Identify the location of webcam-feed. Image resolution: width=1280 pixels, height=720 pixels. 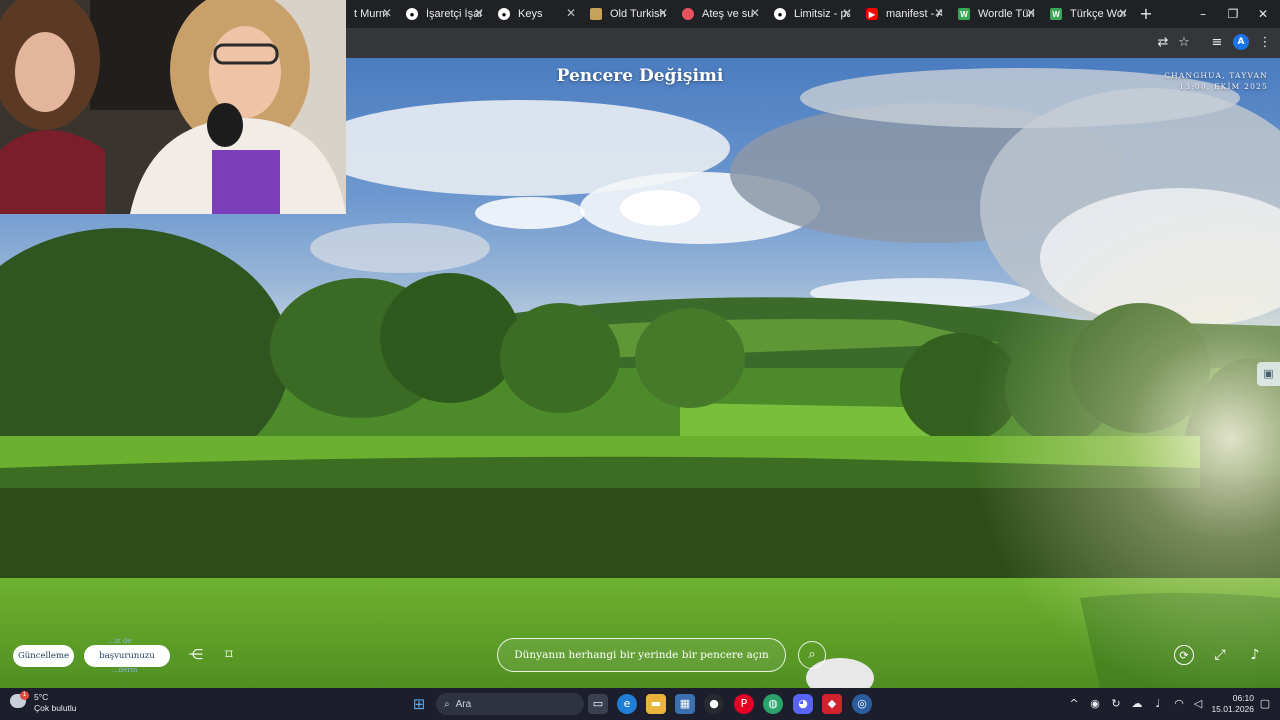
(173, 107).